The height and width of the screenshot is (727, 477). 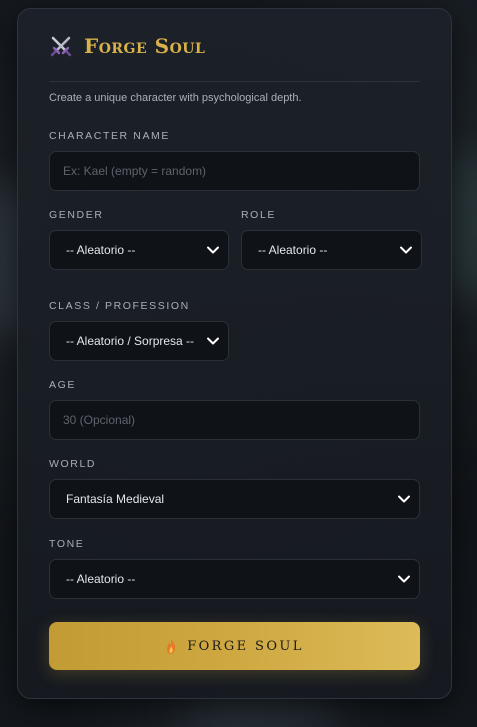 I want to click on tone-select: -- Aleatorio --, so click(x=234, y=579).